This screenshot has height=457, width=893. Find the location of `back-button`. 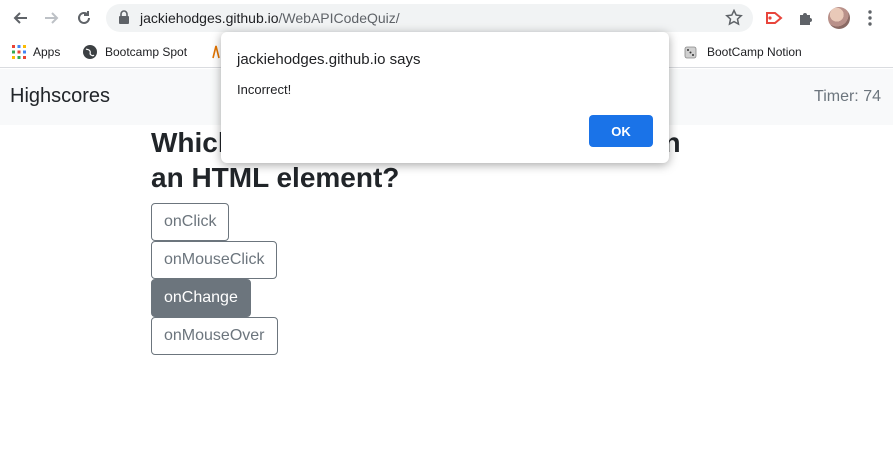

back-button is located at coordinates (20, 18).